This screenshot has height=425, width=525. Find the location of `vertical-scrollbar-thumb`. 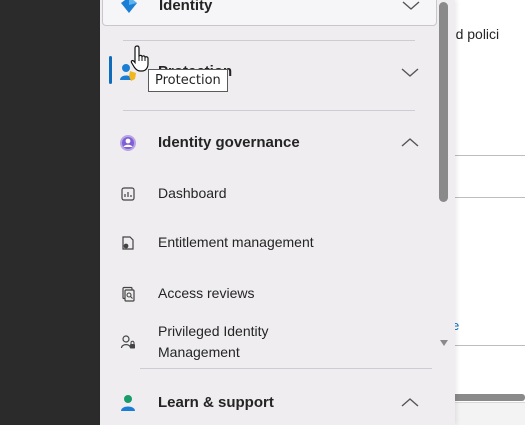

vertical-scrollbar-thumb is located at coordinates (443, 102).